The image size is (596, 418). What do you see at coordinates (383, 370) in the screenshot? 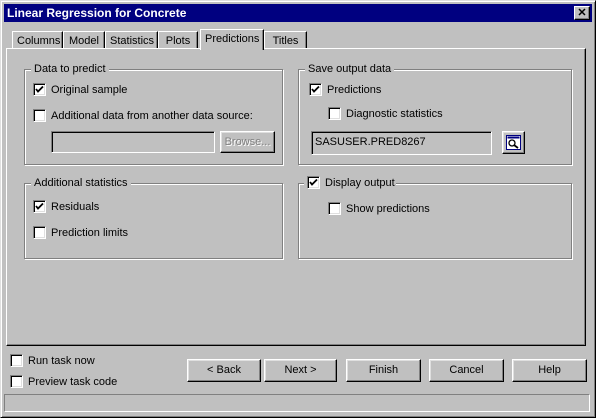
I see `finish-button: Finish` at bounding box center [383, 370].